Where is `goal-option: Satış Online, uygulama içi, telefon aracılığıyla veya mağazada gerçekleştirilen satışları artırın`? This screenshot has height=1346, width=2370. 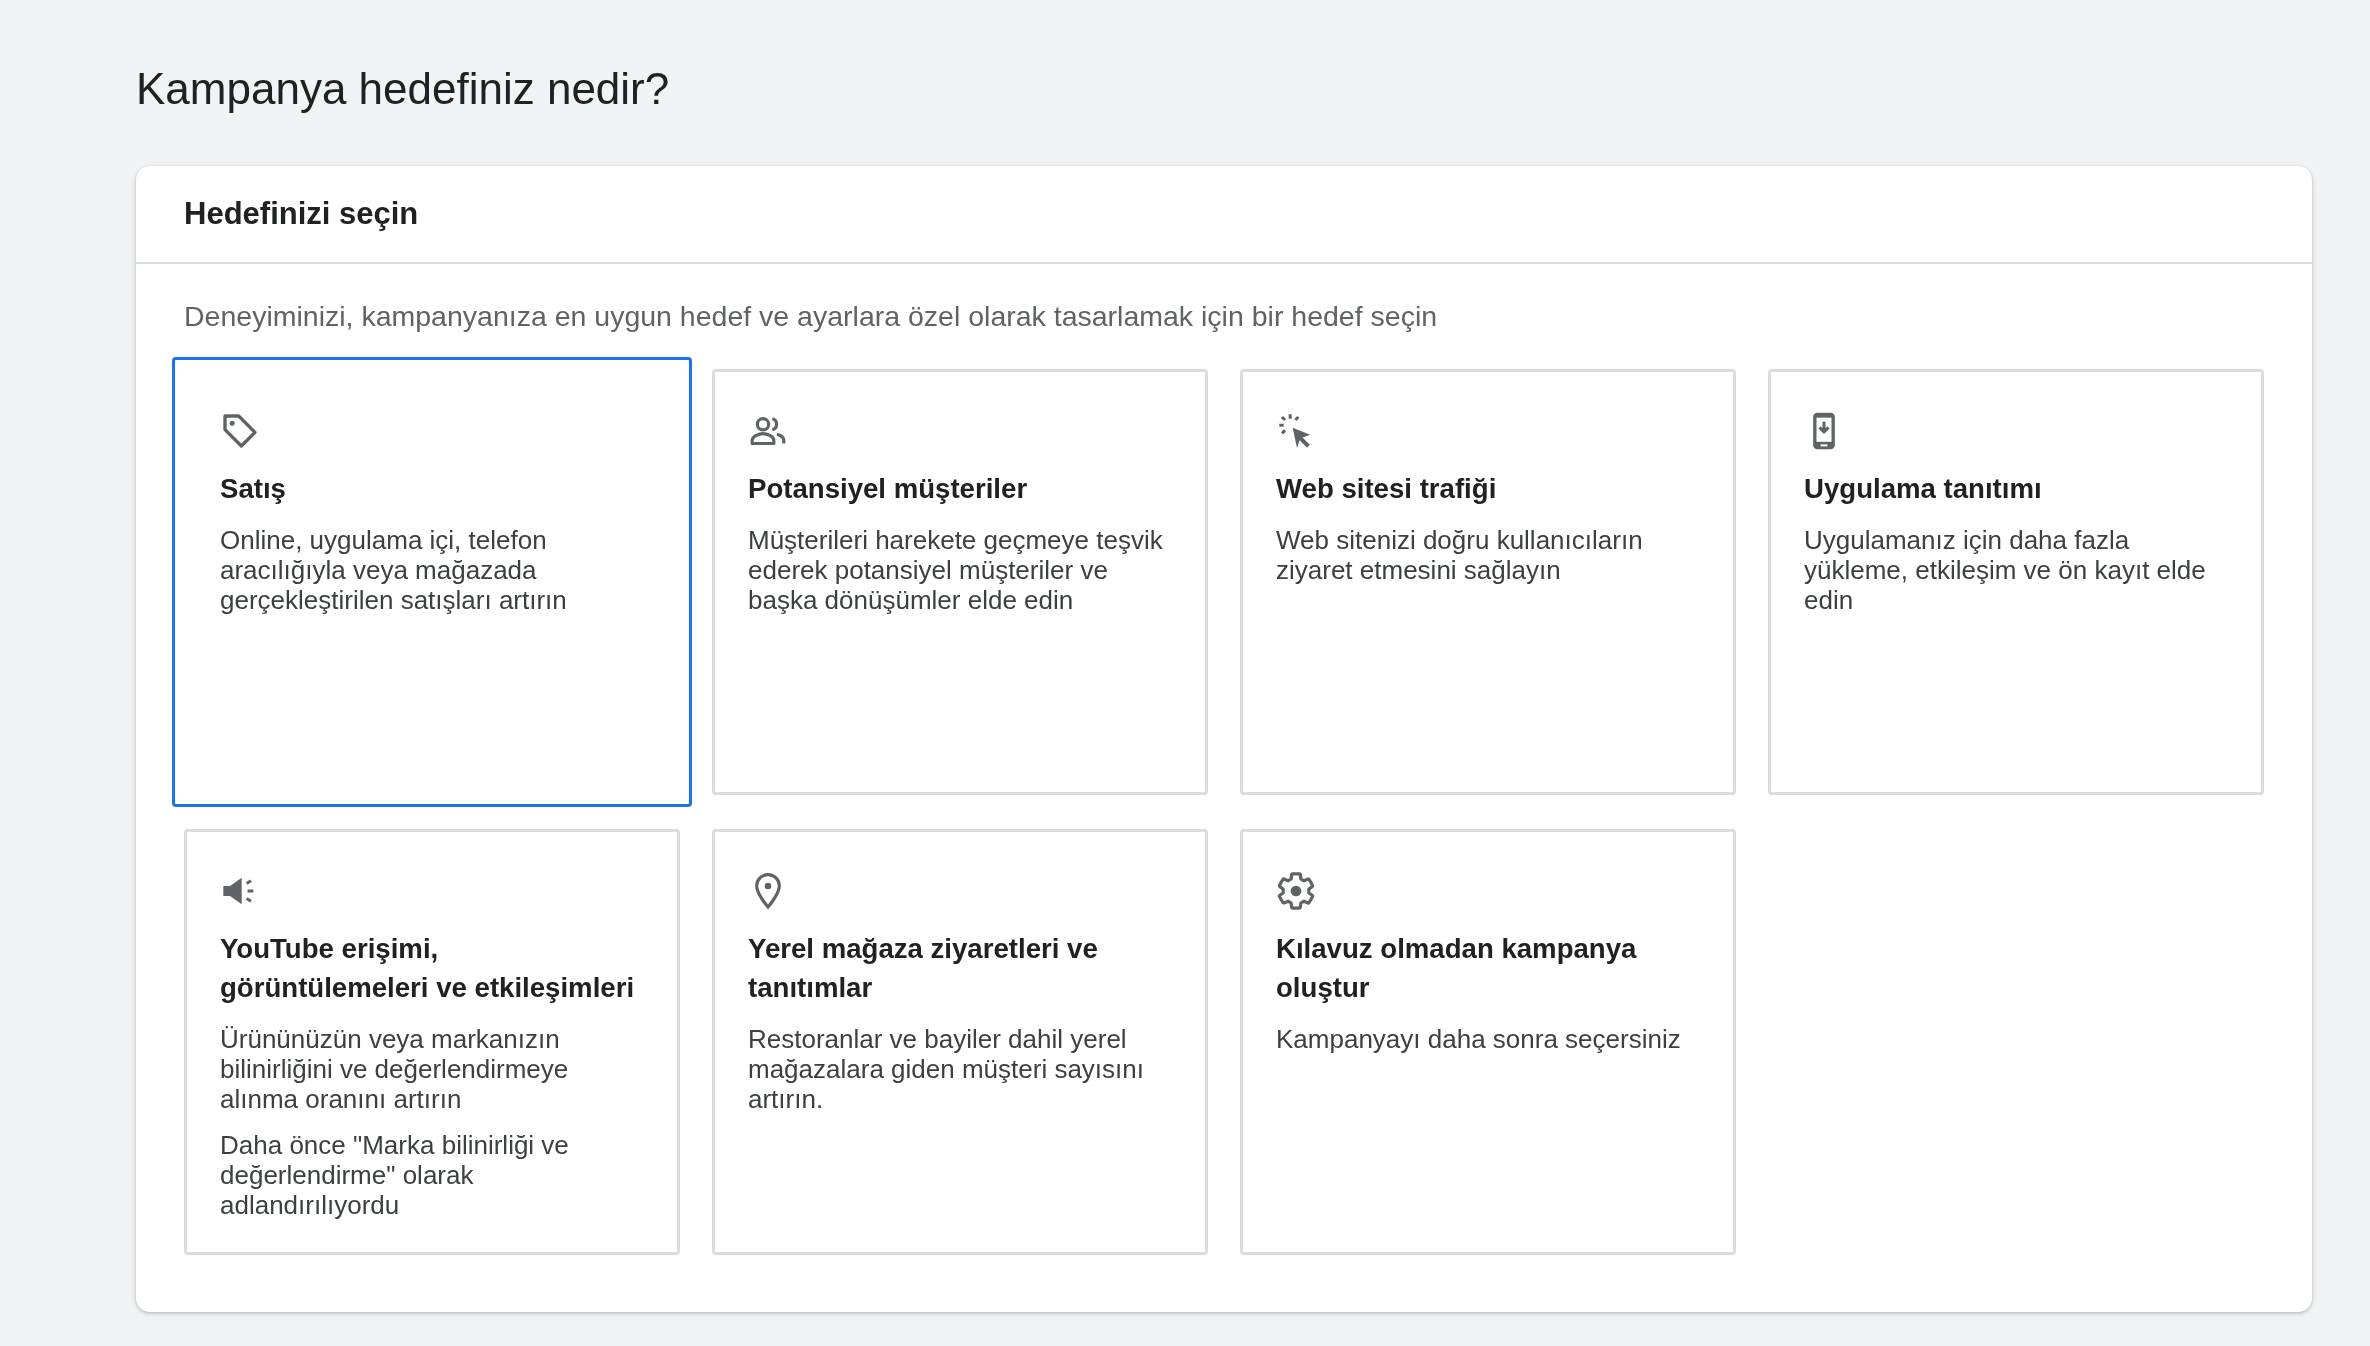
goal-option: Satış Online, uygulama içi, telefon aracılığıyla veya mağazada gerçekleştirilen satışları artırın is located at coordinates (432, 582).